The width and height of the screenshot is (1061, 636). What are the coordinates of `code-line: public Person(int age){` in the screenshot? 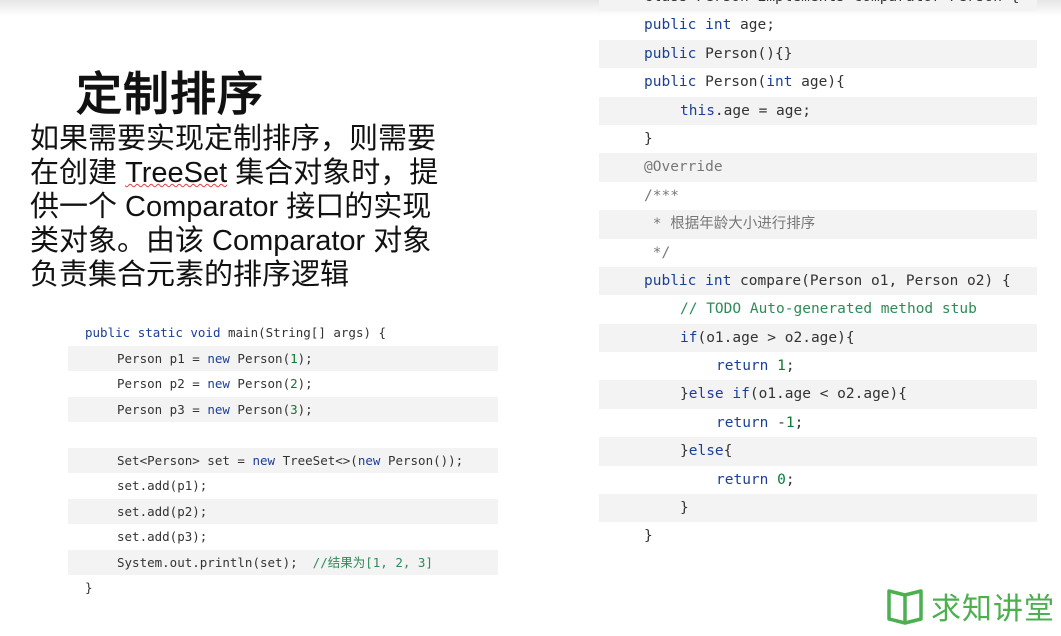 It's located at (744, 82).